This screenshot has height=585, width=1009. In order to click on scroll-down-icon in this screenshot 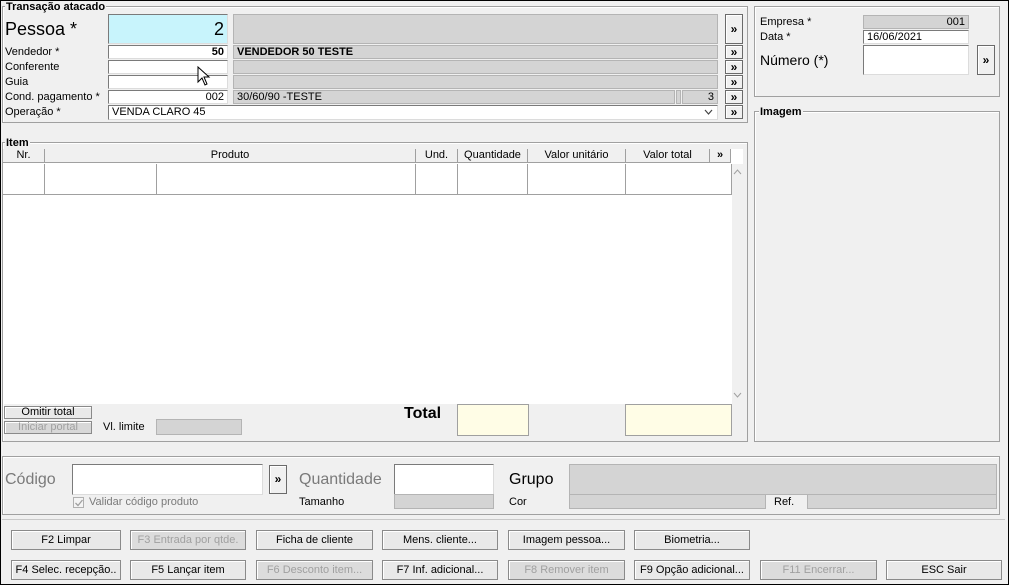, I will do `click(737, 395)`.